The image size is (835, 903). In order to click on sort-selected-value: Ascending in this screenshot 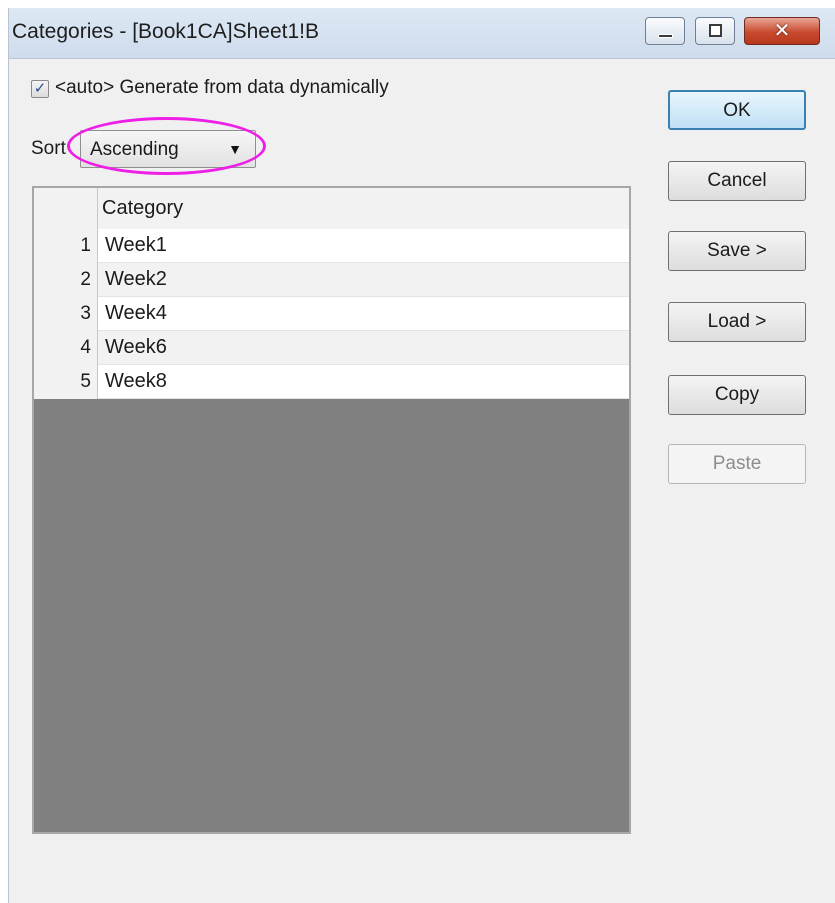, I will do `click(134, 149)`.